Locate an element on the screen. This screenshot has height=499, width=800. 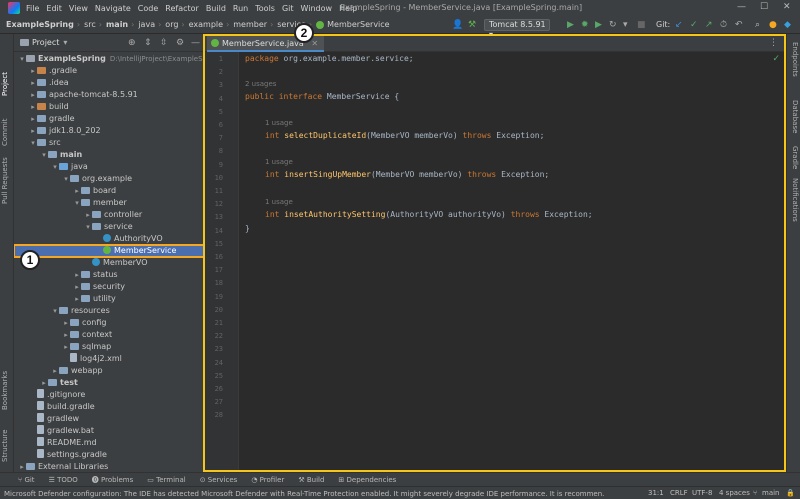
git-branch: main is located at coordinates (771, 493).